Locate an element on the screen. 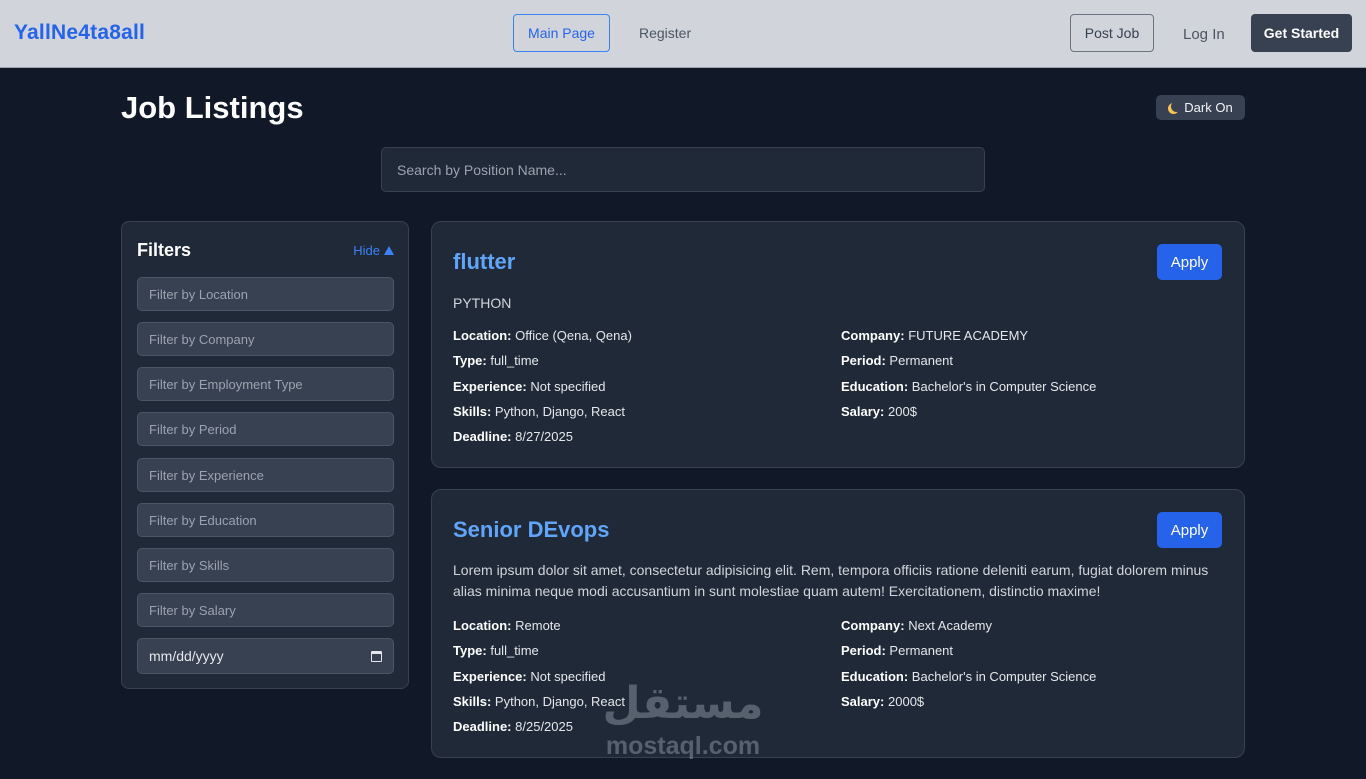  job-title: Senior DEvops is located at coordinates (531, 530).